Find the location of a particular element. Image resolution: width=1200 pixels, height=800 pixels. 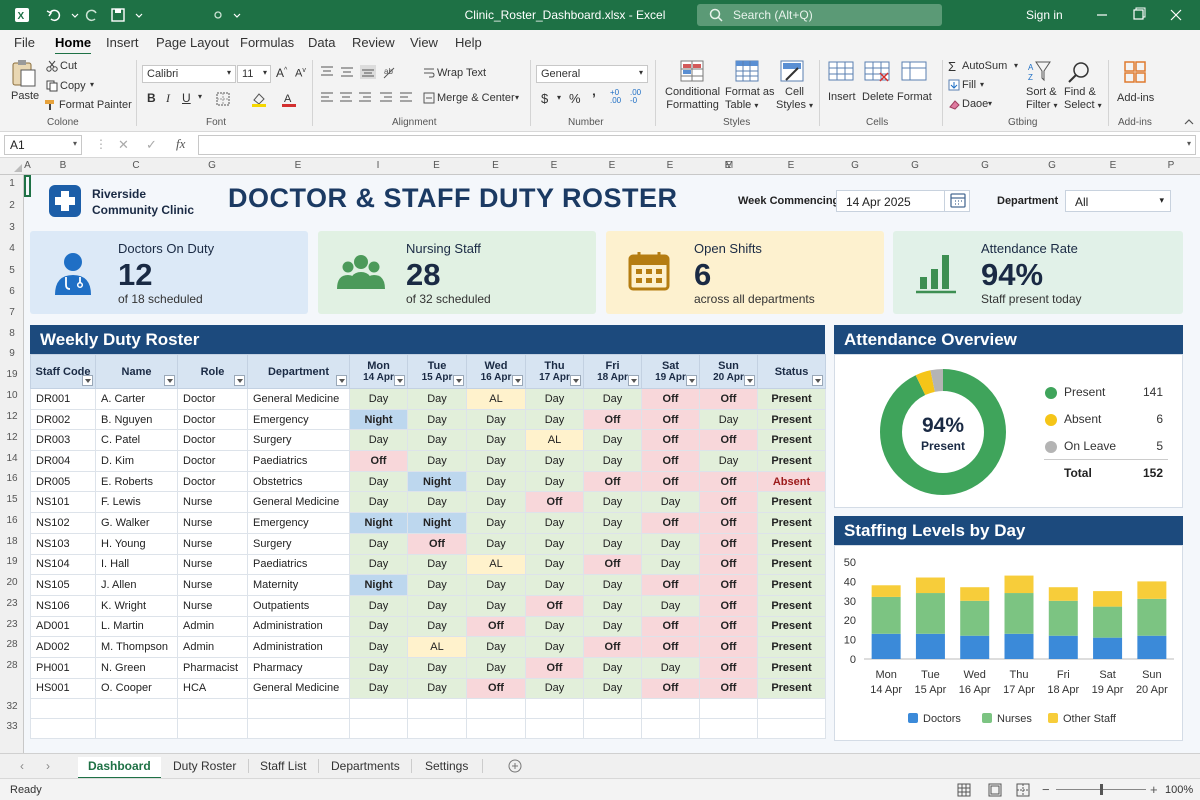

qat-more-icon is located at coordinates (240, 15).